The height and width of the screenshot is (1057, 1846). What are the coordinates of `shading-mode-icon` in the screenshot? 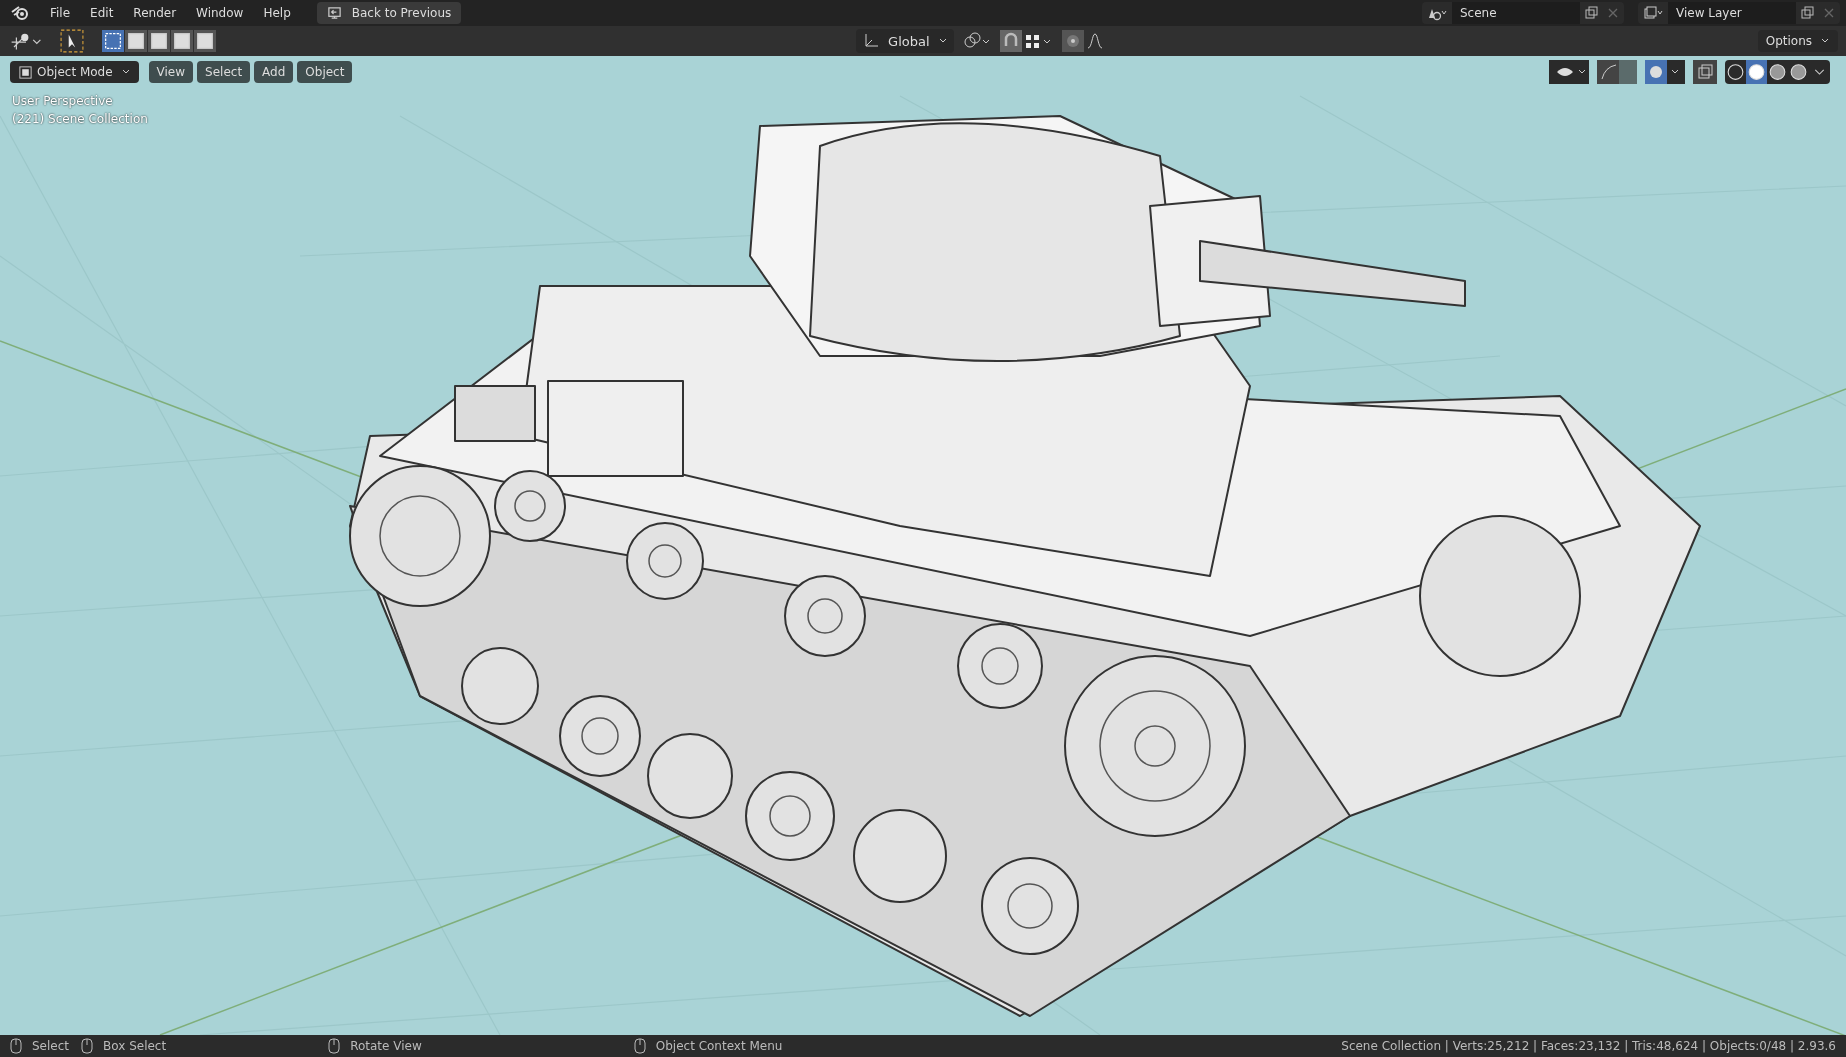 It's located at (1756, 72).